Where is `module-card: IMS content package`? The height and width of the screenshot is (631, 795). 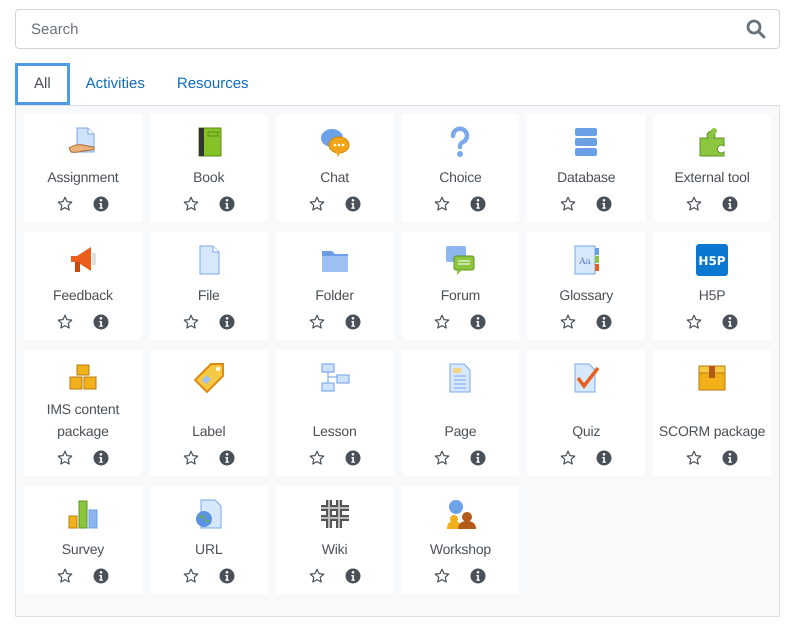 module-card: IMS content package is located at coordinates (83, 413).